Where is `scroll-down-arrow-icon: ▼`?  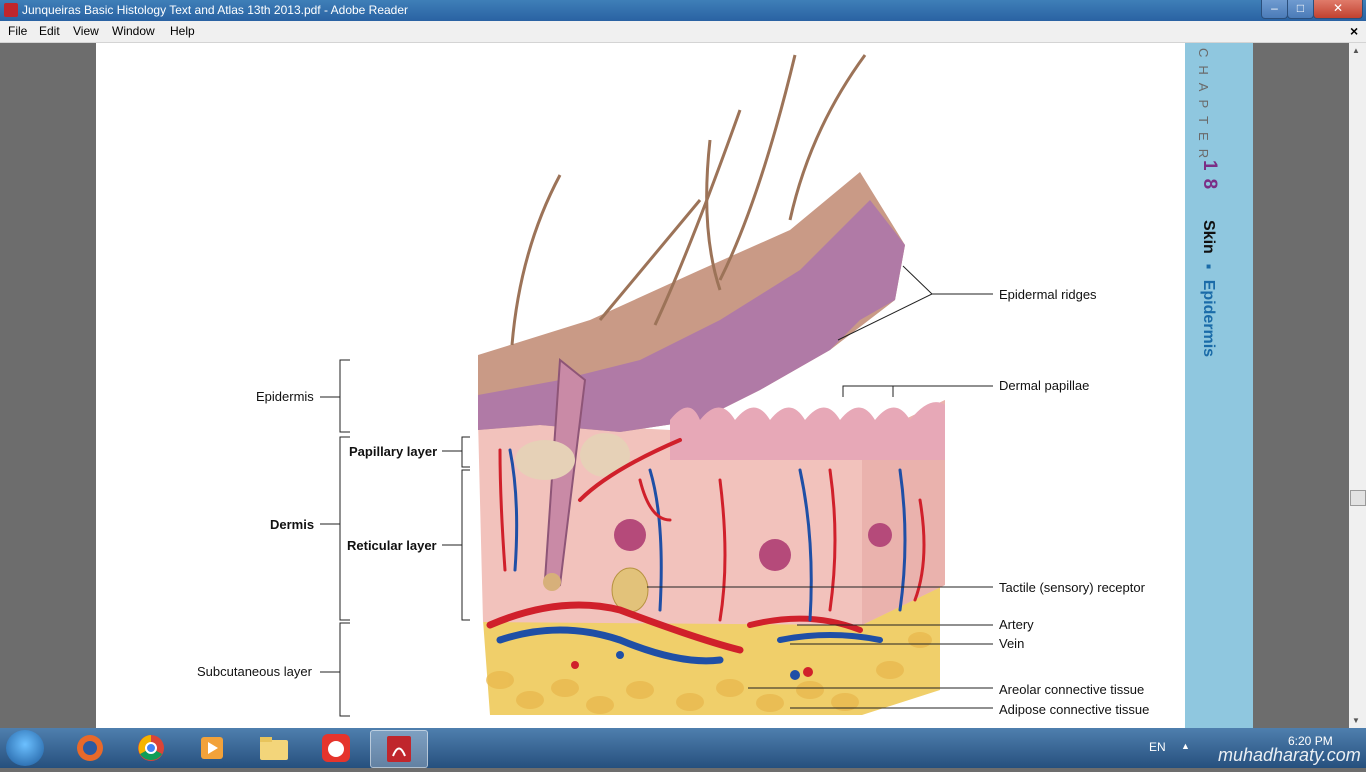
scroll-down-arrow-icon: ▼ is located at coordinates (1356, 720).